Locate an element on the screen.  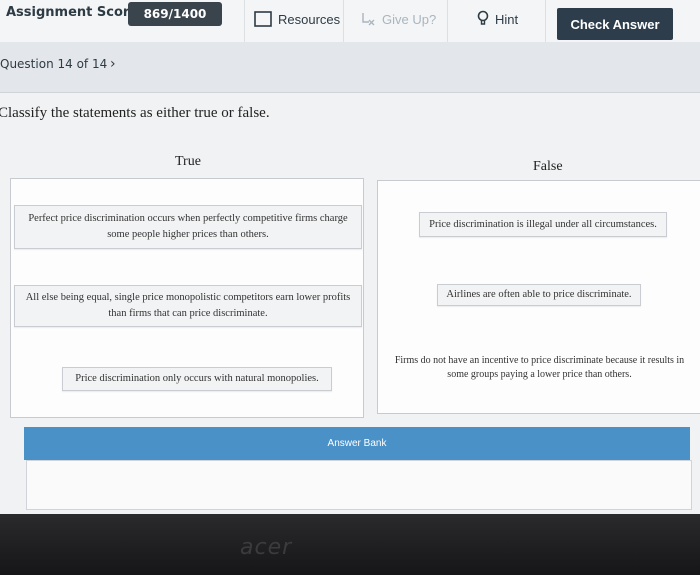
question-counter: Question 14 of 14 is located at coordinates (54, 64).